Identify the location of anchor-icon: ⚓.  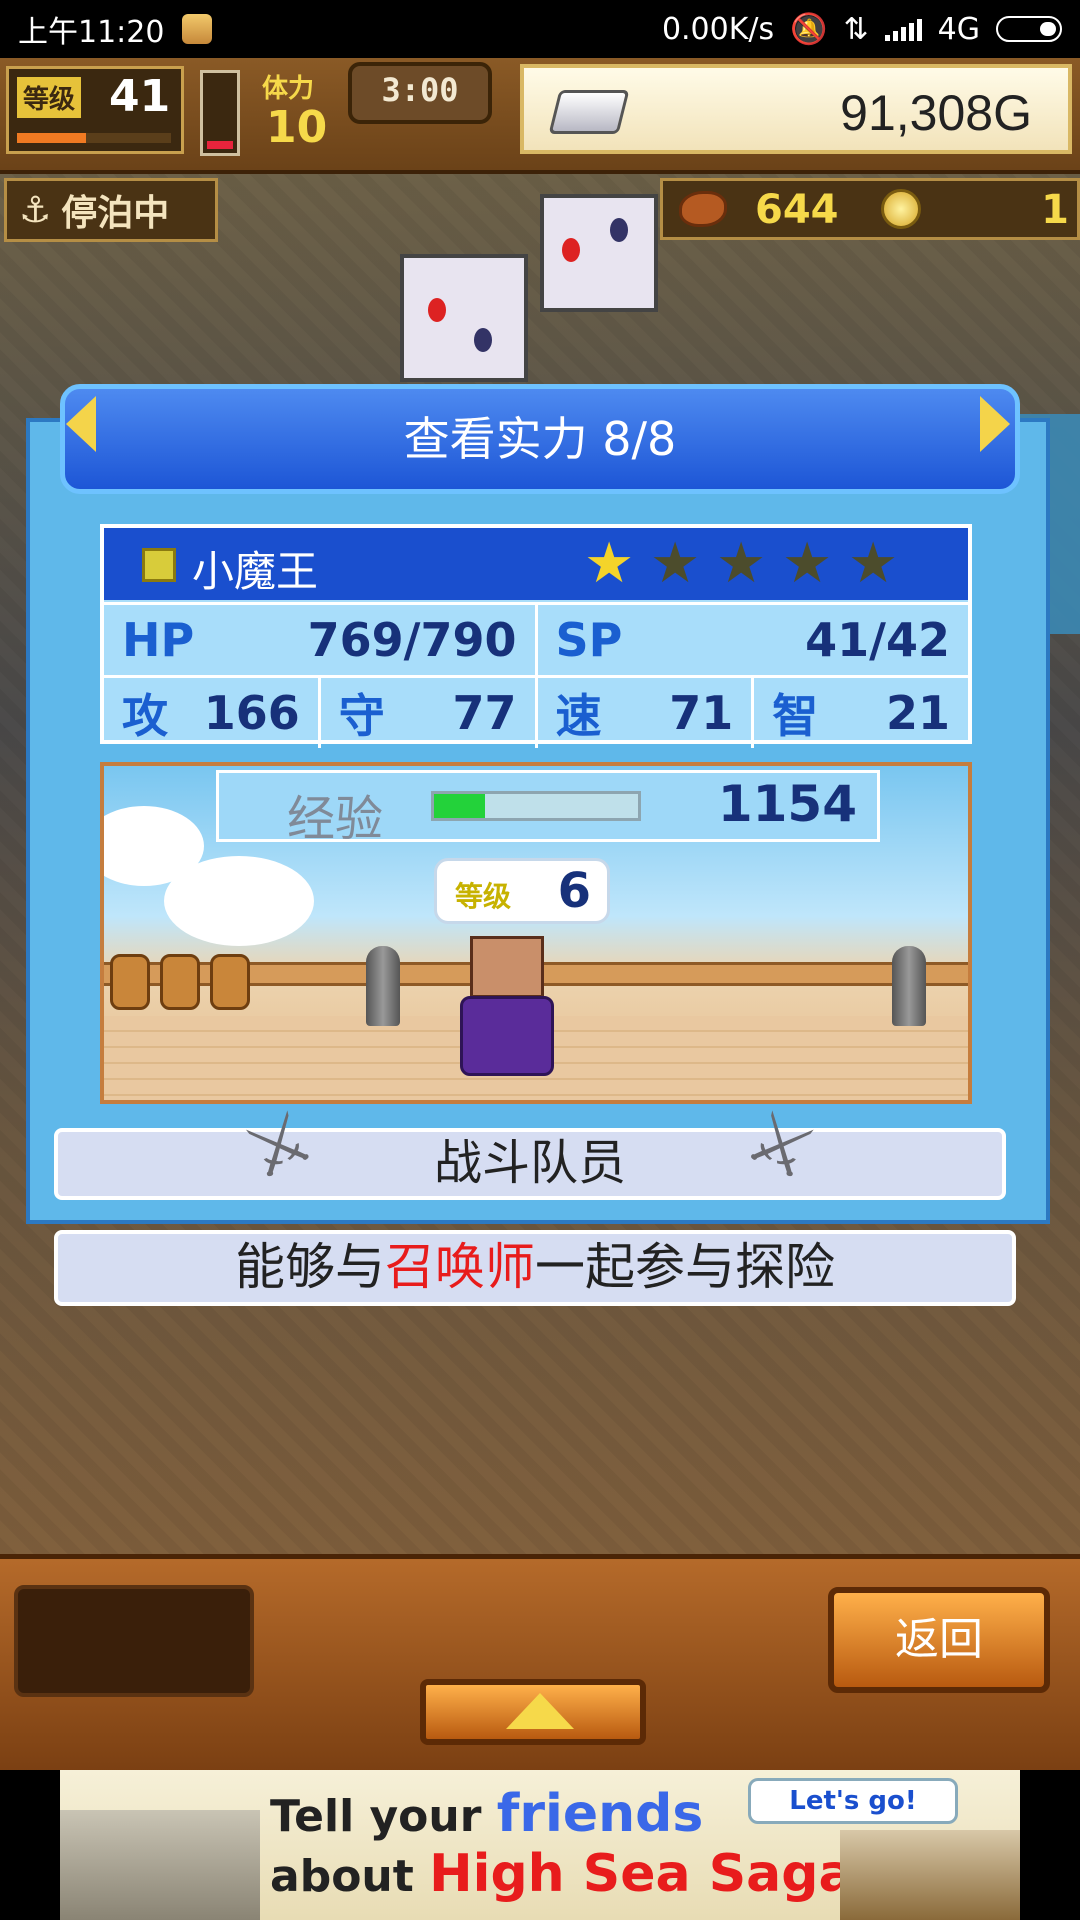
(35, 210).